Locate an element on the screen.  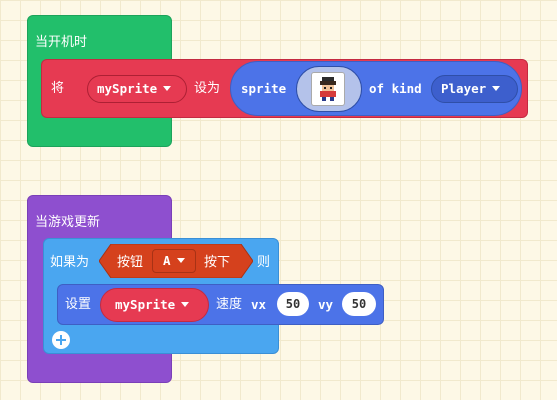
set-velocity-block: 设置 mySprite 速度 vx 50 vy 50 is located at coordinates (220, 304).